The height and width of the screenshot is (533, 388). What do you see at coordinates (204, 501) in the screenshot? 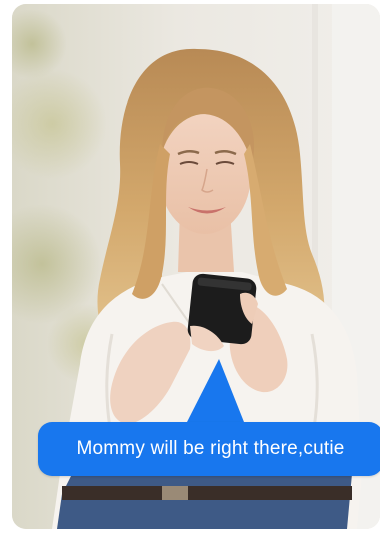
I see `jeans` at bounding box center [204, 501].